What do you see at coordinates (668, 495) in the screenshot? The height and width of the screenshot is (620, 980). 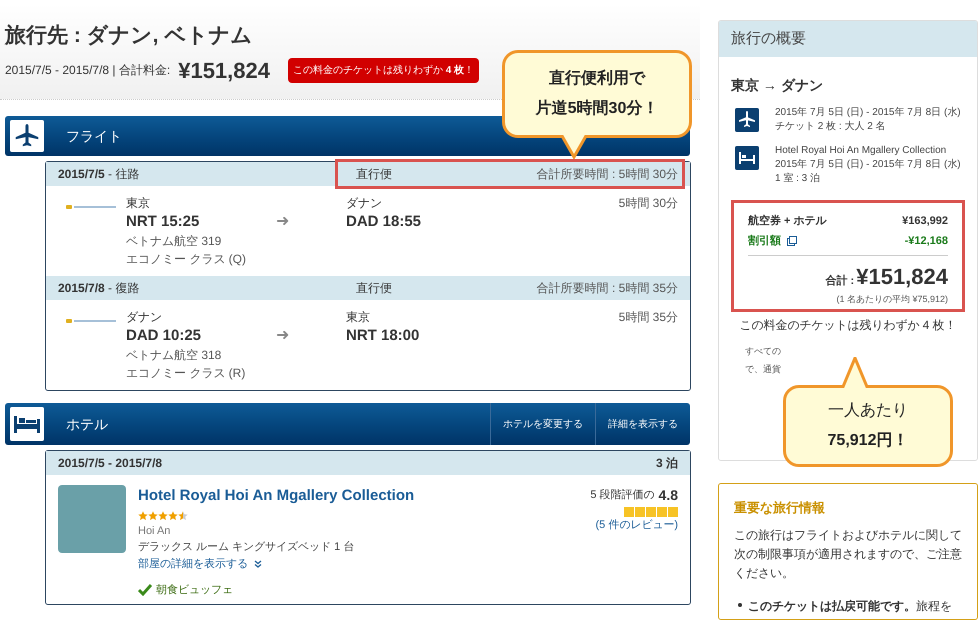 I see `rating-score: 4.8` at bounding box center [668, 495].